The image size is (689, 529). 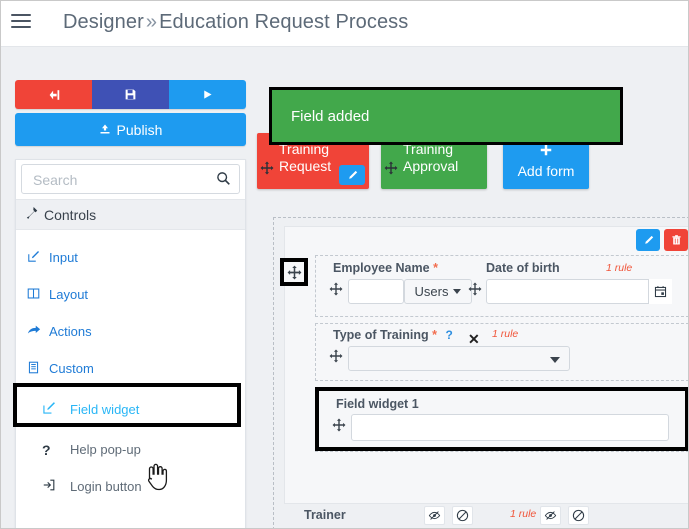 I want to click on controls-section-header: Controls, so click(x=130, y=214).